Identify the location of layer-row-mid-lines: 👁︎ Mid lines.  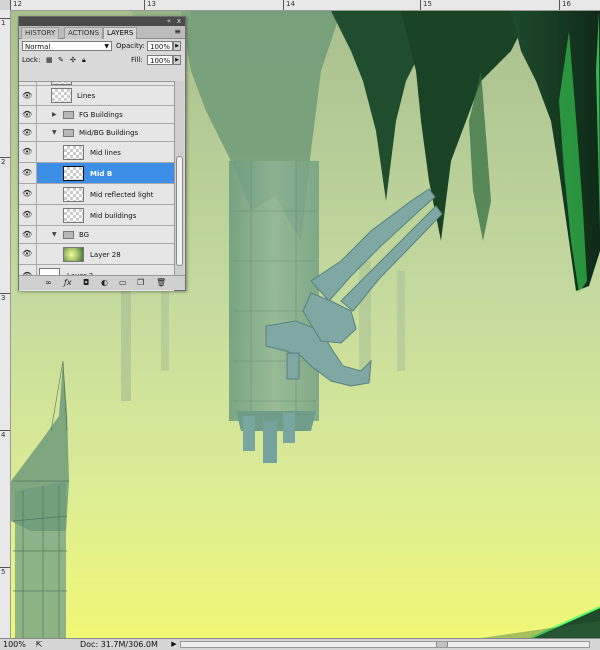
(96, 152).